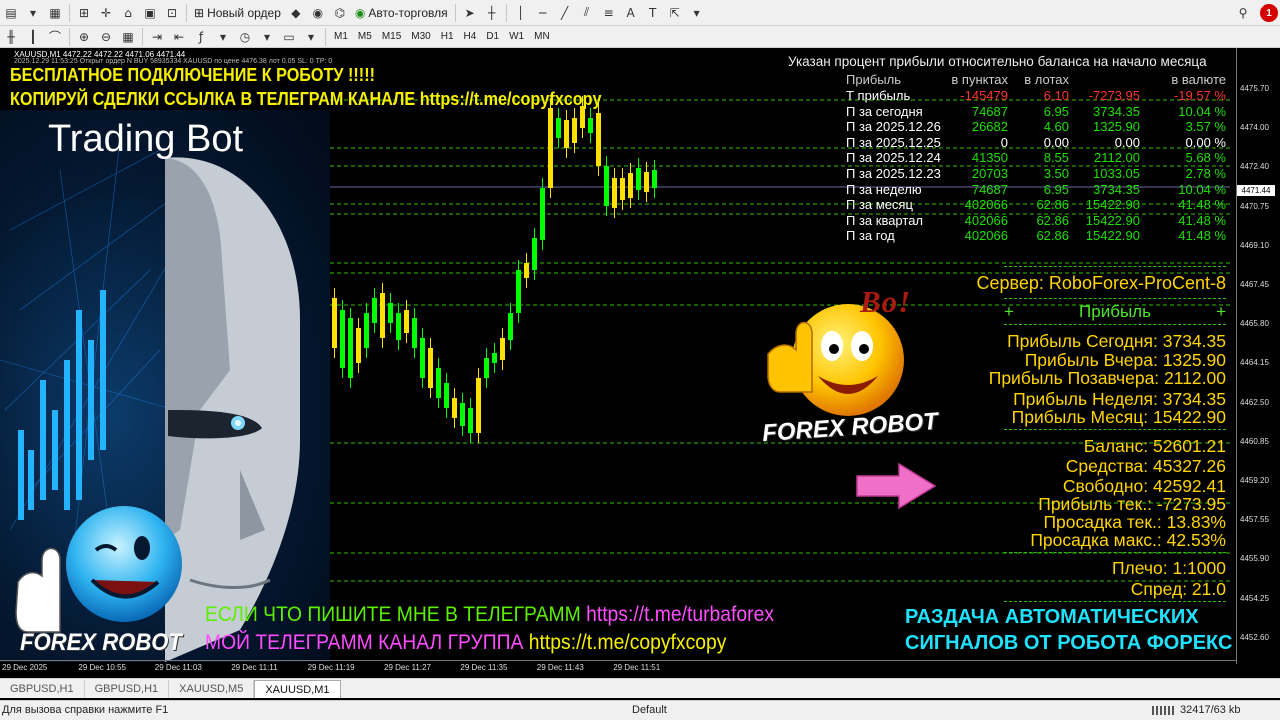 The width and height of the screenshot is (1280, 720). Describe the element at coordinates (1254, 559) in the screenshot. I see `price-tick: 4455.90` at that location.